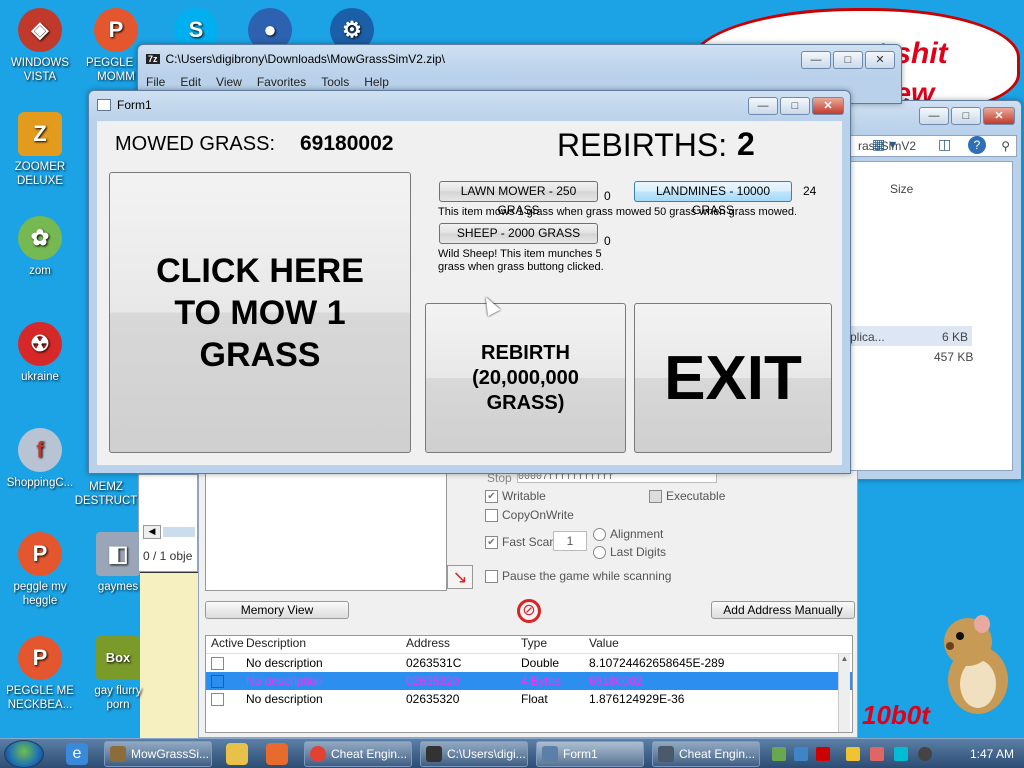 The width and height of the screenshot is (1024, 768). What do you see at coordinates (628, 534) in the screenshot?
I see `alignment-radio: Alignment` at bounding box center [628, 534].